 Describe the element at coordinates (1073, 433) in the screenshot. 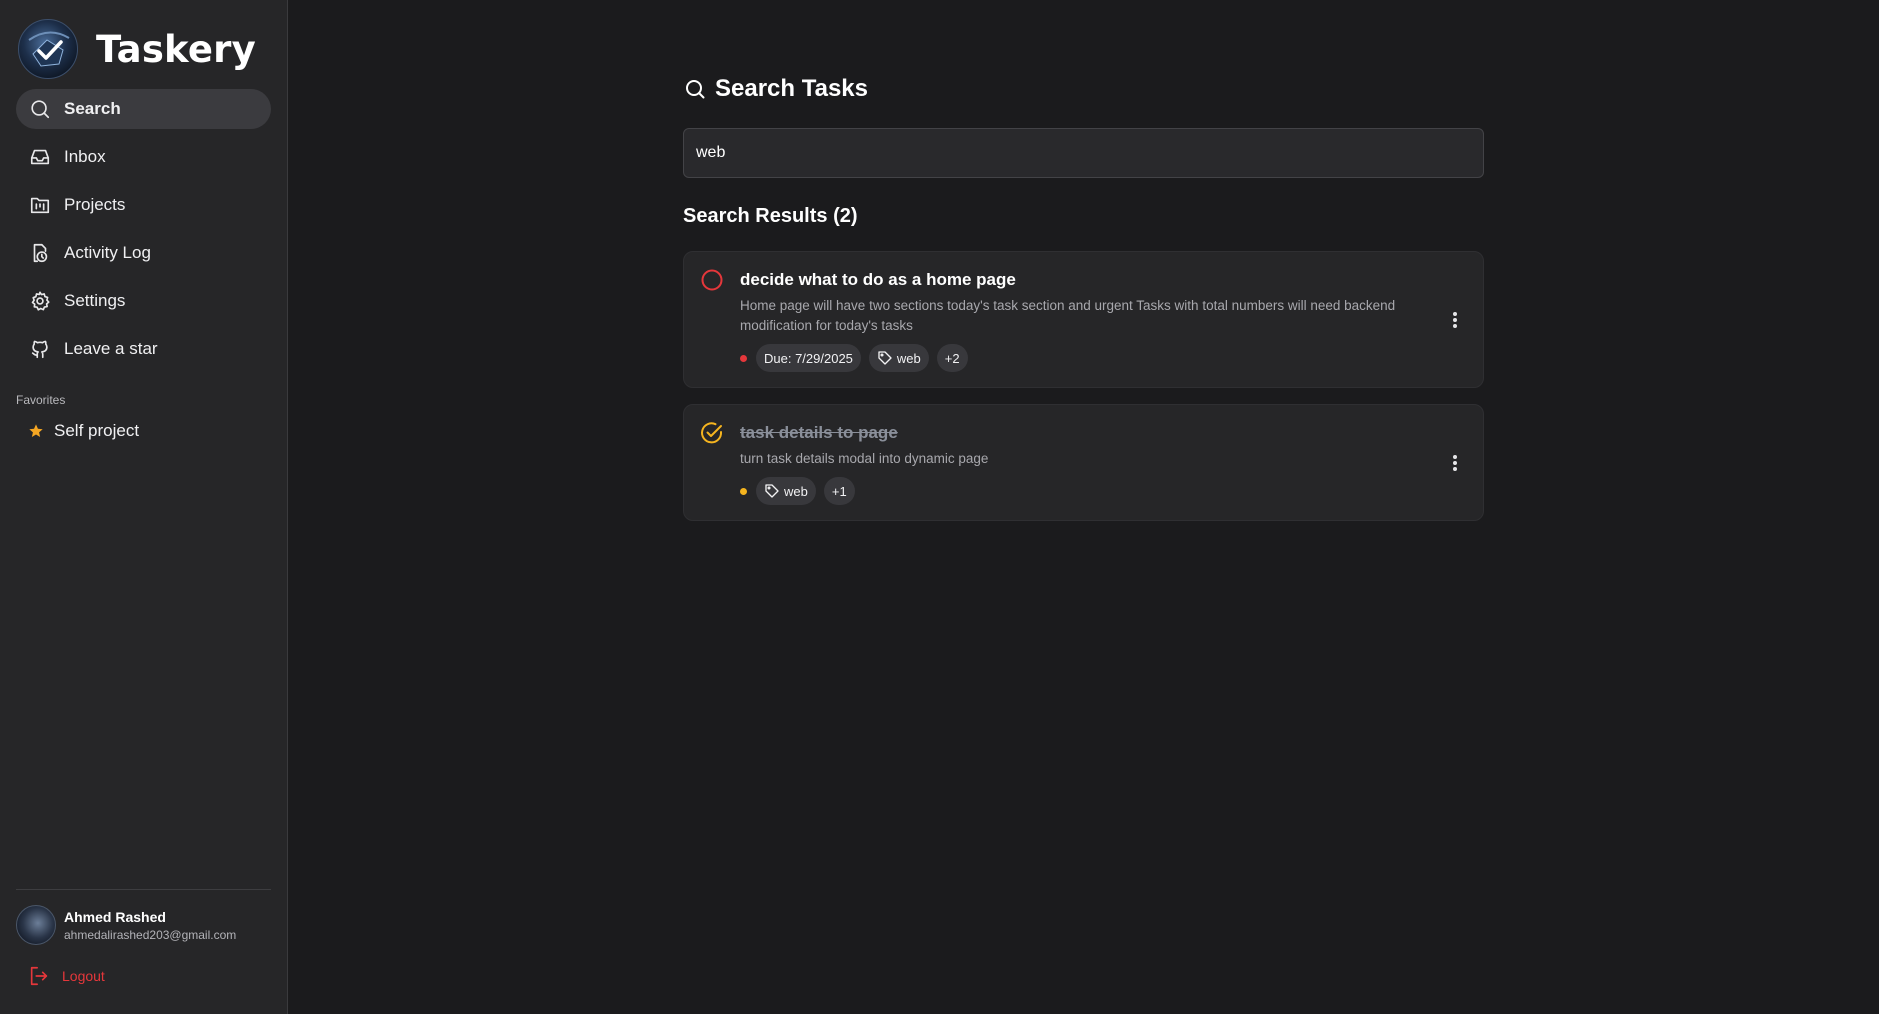

I see `task-title: task details to page` at that location.